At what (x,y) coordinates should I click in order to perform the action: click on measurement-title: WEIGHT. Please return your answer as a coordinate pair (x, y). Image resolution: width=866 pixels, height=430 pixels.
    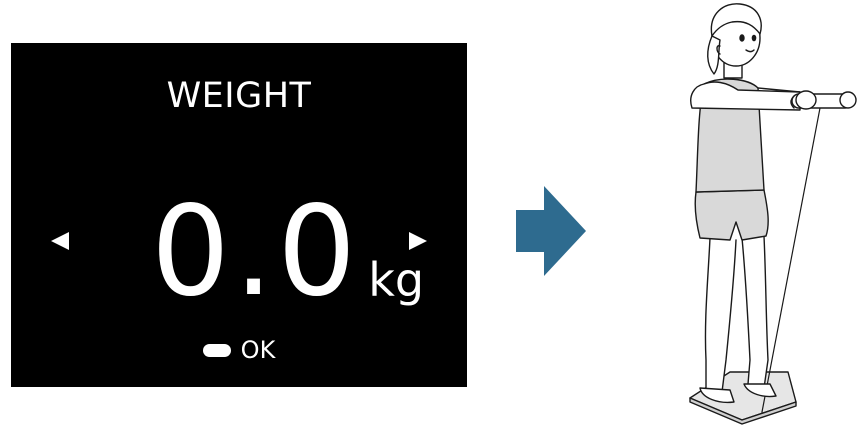
    Looking at the image, I should click on (239, 96).